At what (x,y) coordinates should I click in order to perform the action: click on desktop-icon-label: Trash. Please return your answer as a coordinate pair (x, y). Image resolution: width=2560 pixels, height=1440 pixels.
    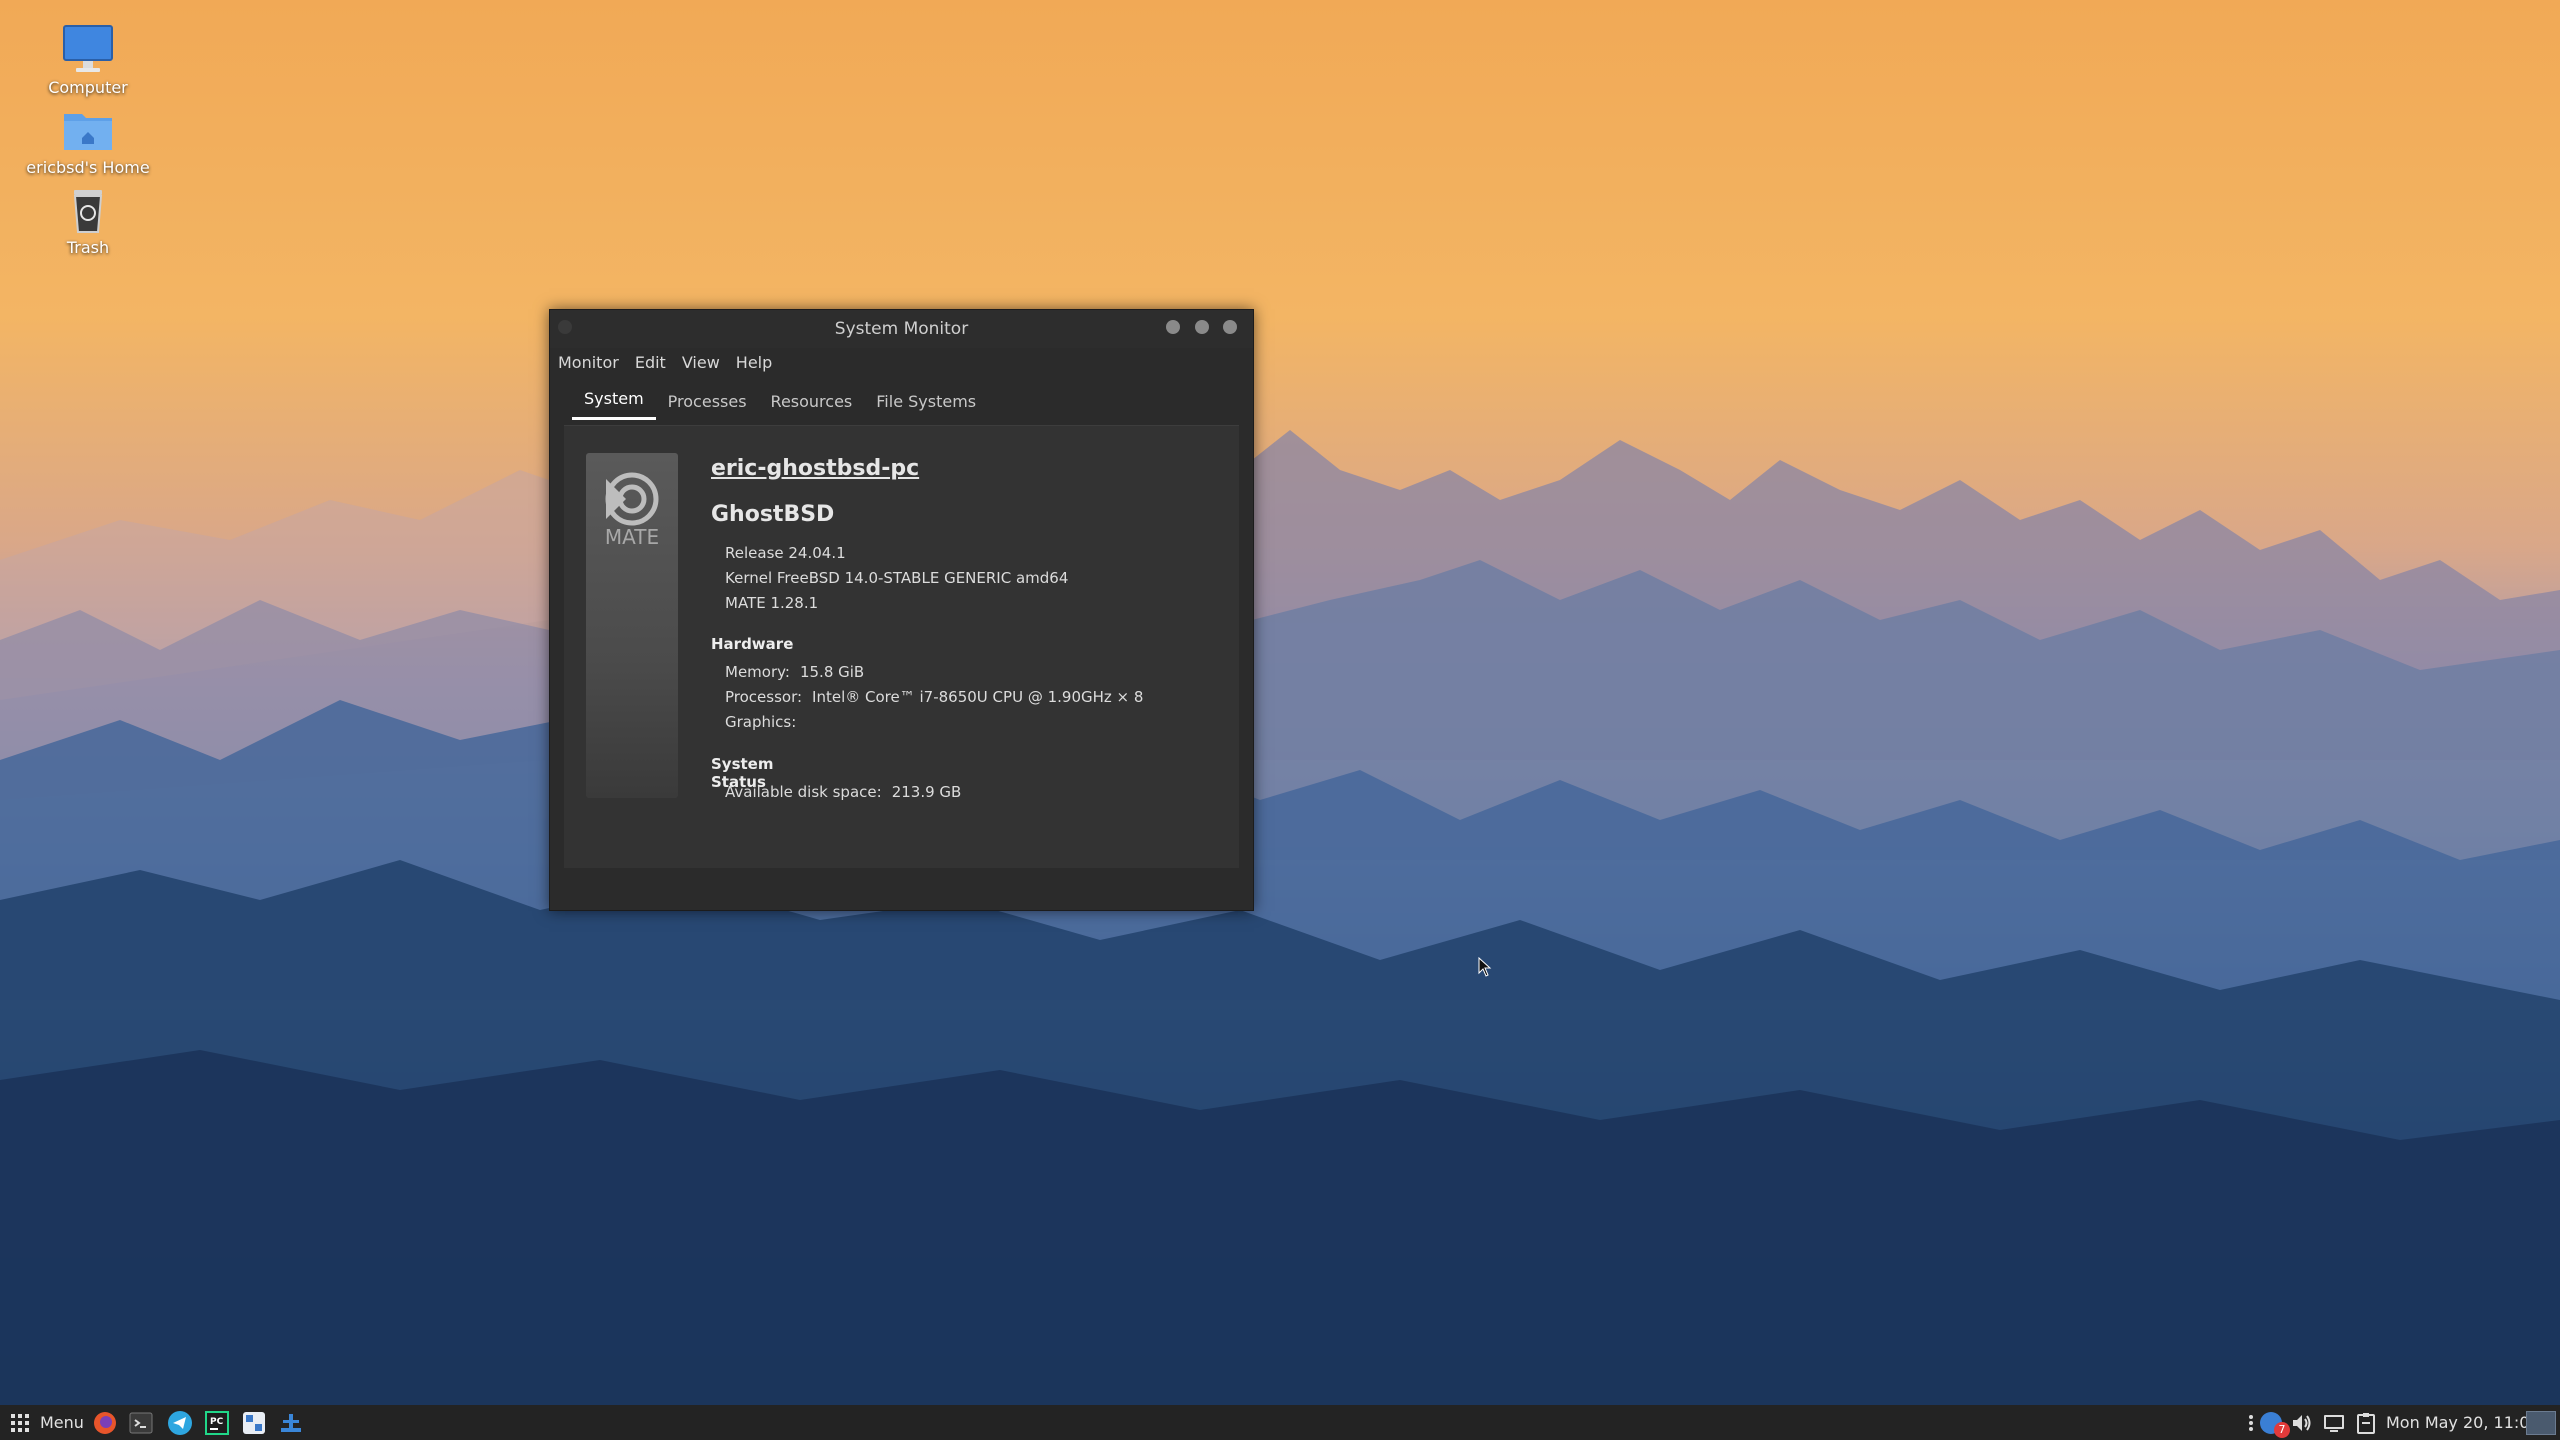
    Looking at the image, I should click on (88, 247).